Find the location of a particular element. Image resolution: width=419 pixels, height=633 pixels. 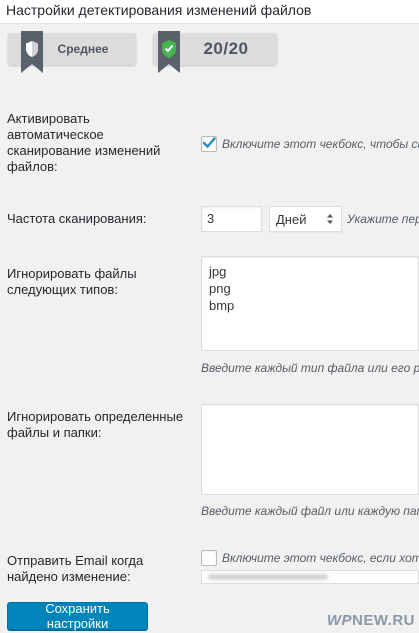

watermark-right: NEW.RU is located at coordinates (383, 620).